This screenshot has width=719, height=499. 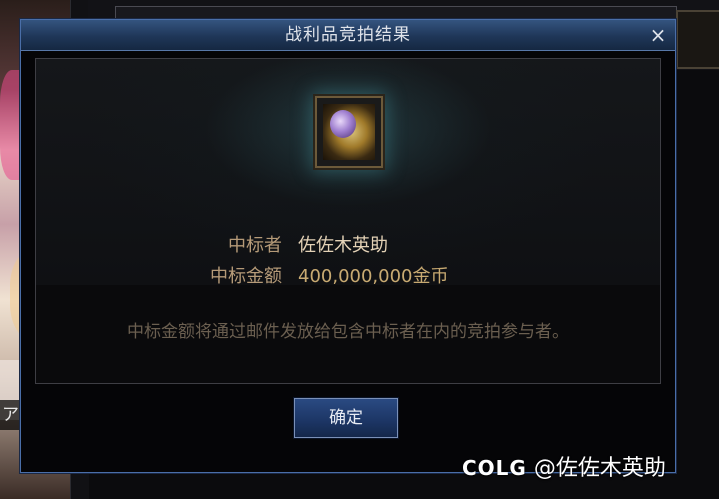 I want to click on watermark-handle: @佐佐木英助, so click(x=599, y=468).